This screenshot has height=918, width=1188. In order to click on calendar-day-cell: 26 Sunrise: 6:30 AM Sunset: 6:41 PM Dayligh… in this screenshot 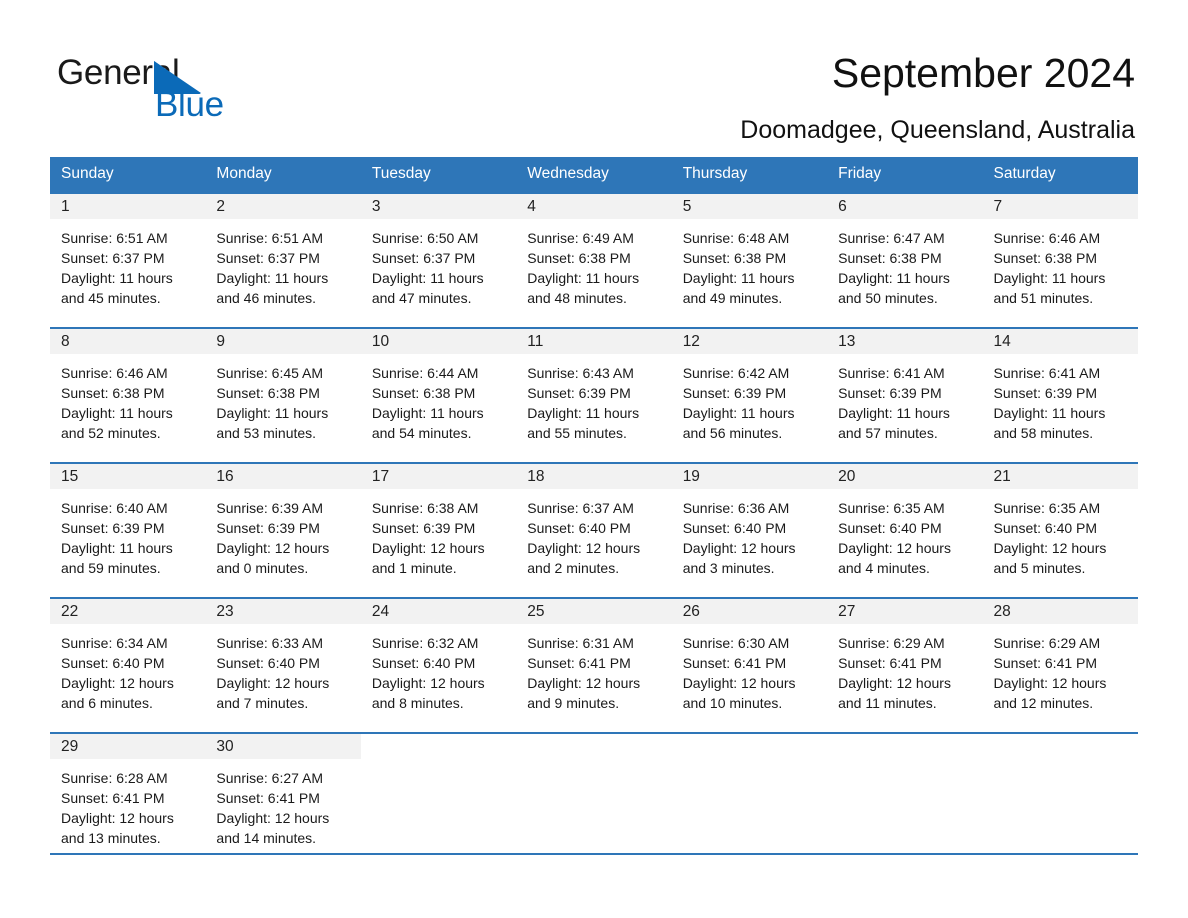, I will do `click(749, 664)`.